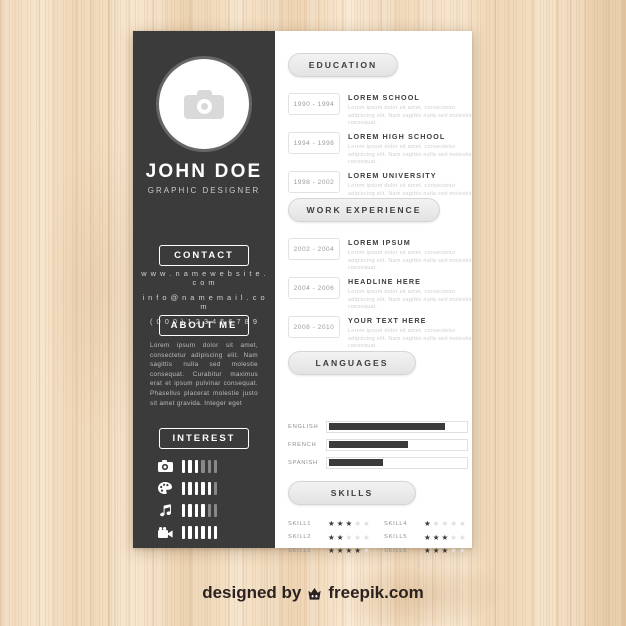 Image resolution: width=626 pixels, height=626 pixels. I want to click on interest-section-button: INTEREST, so click(204, 438).